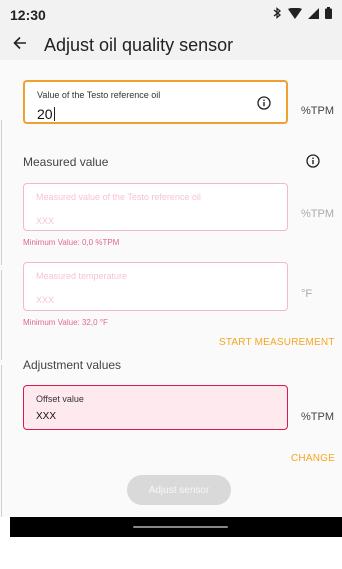 This screenshot has height=569, width=342. I want to click on measured-value-value: XXX, so click(45, 221).